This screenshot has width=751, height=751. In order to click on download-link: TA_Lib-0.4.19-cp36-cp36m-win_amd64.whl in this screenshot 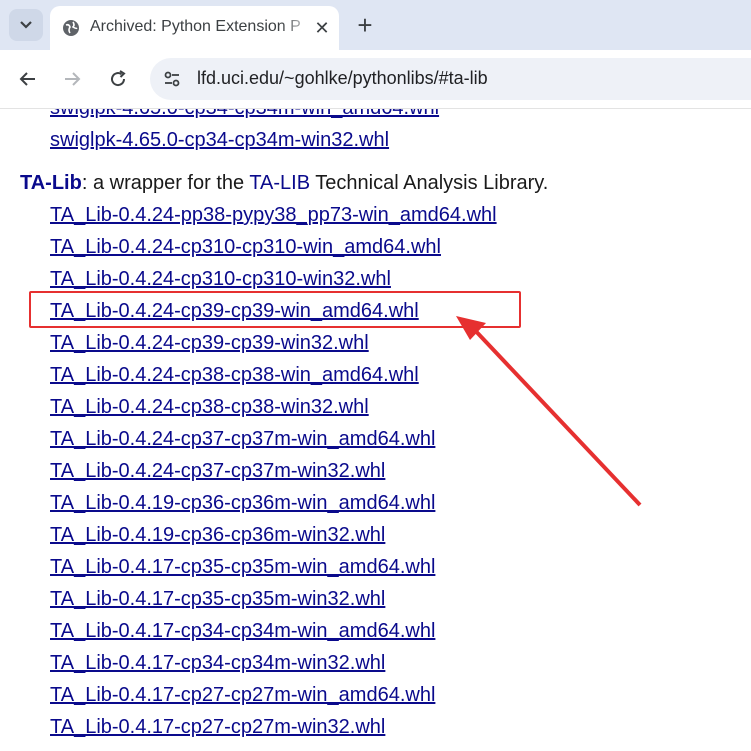, I will do `click(242, 503)`.